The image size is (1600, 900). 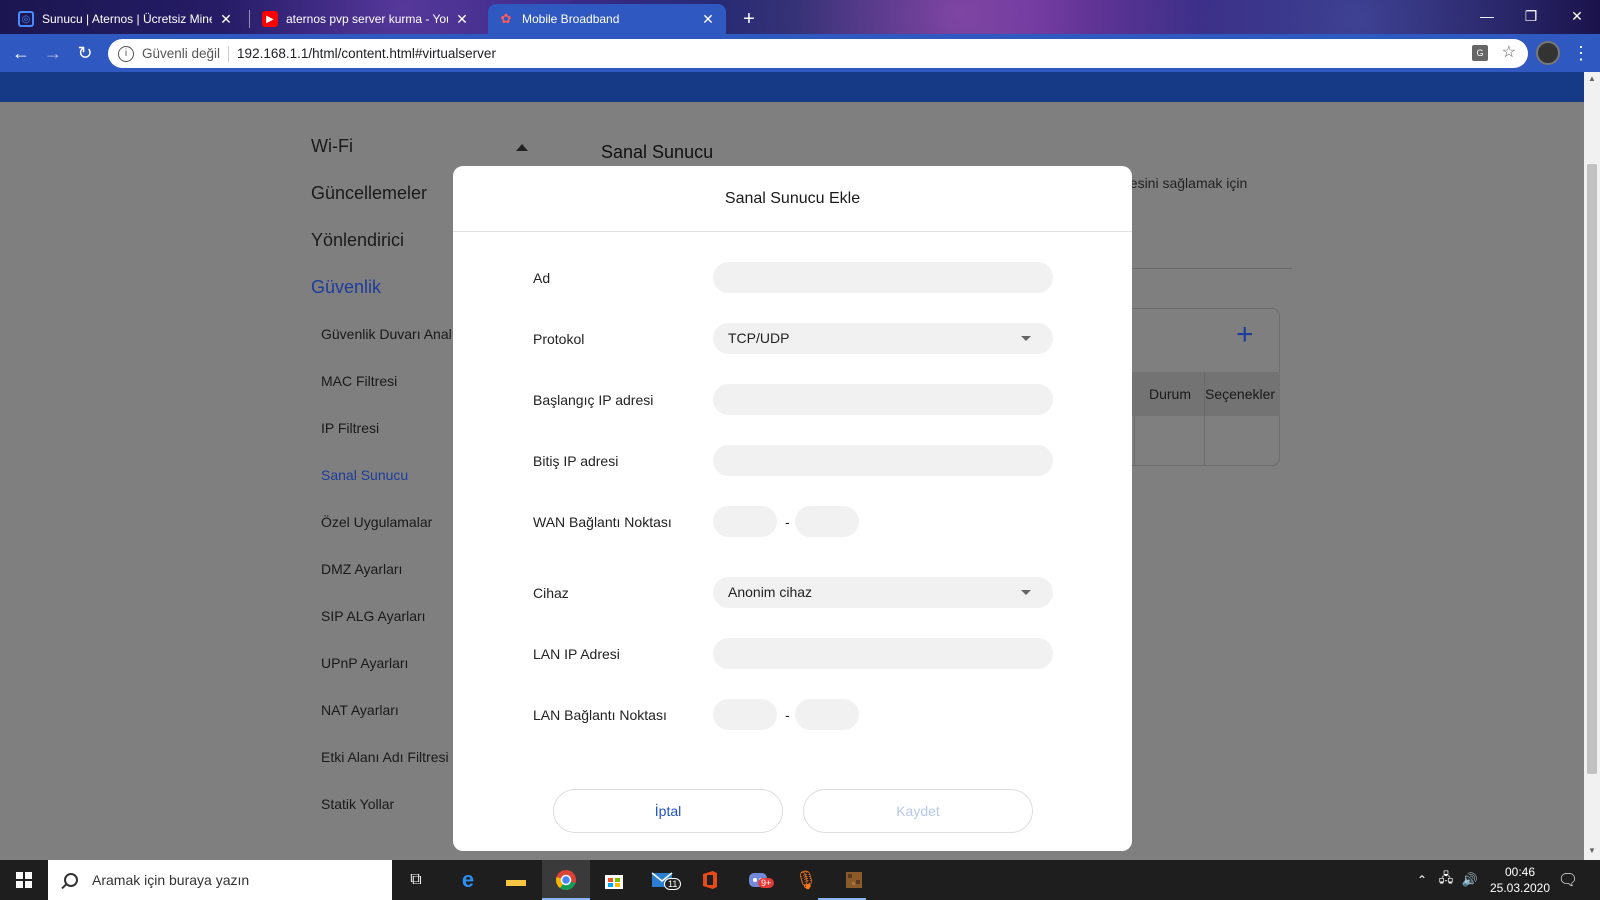 What do you see at coordinates (357, 240) in the screenshot?
I see `sidebar-item-router: Yönlendirici` at bounding box center [357, 240].